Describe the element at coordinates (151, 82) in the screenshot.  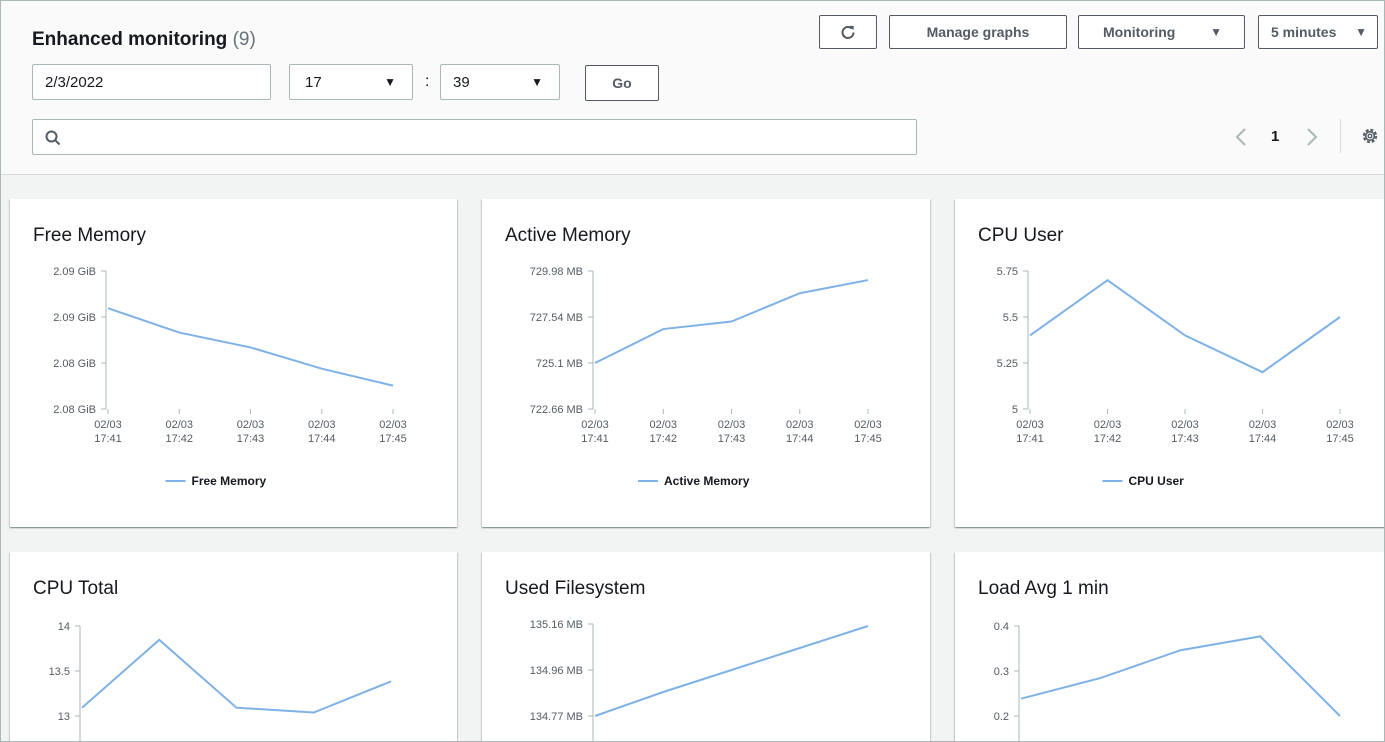
I see `date-input: 2/3/2022` at that location.